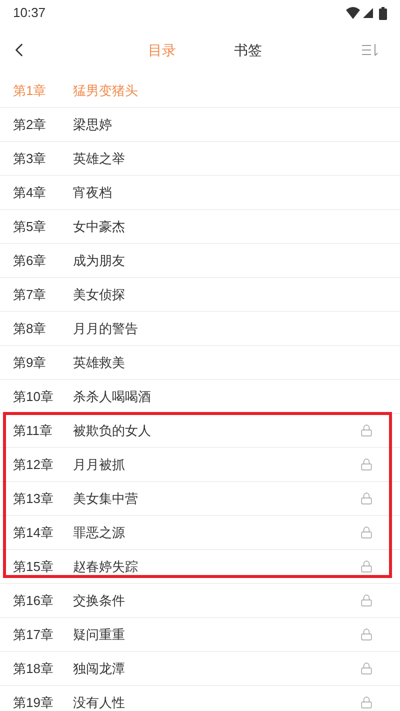 The width and height of the screenshot is (400, 711). What do you see at coordinates (200, 465) in the screenshot?
I see `chapter-item: 第12章 月月被抓` at bounding box center [200, 465].